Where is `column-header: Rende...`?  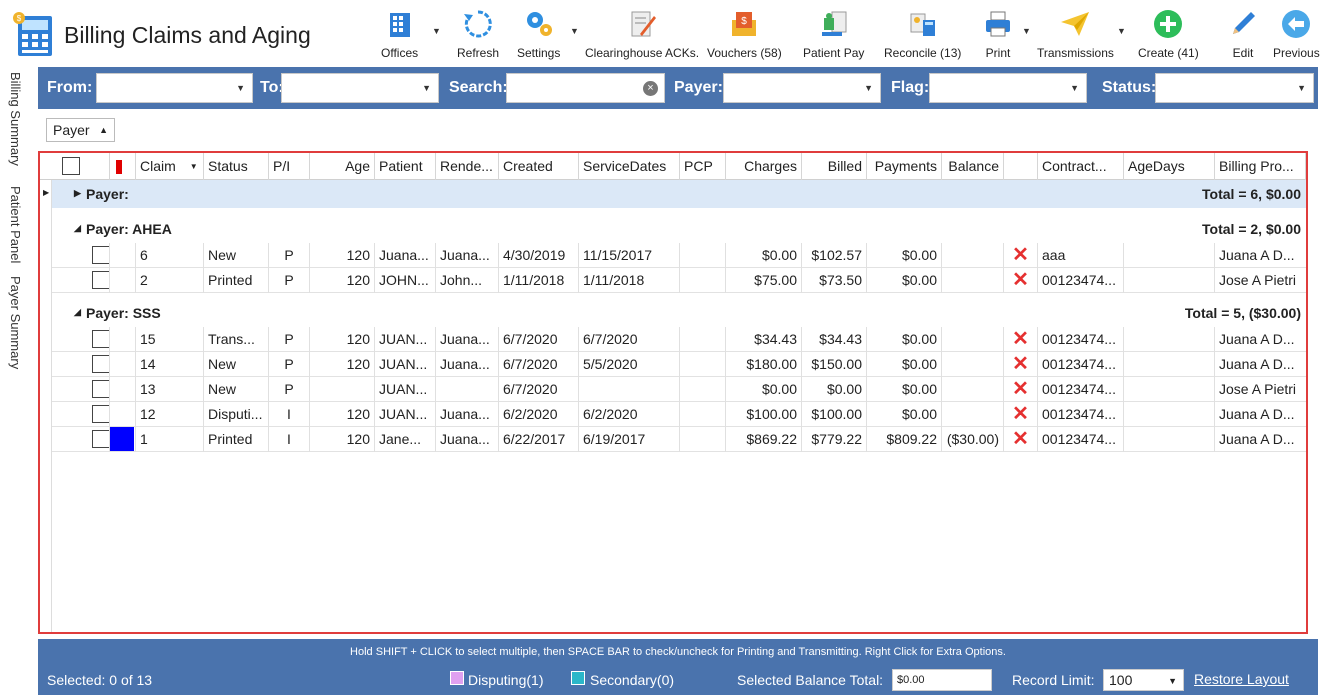 column-header: Rende... is located at coordinates (467, 166).